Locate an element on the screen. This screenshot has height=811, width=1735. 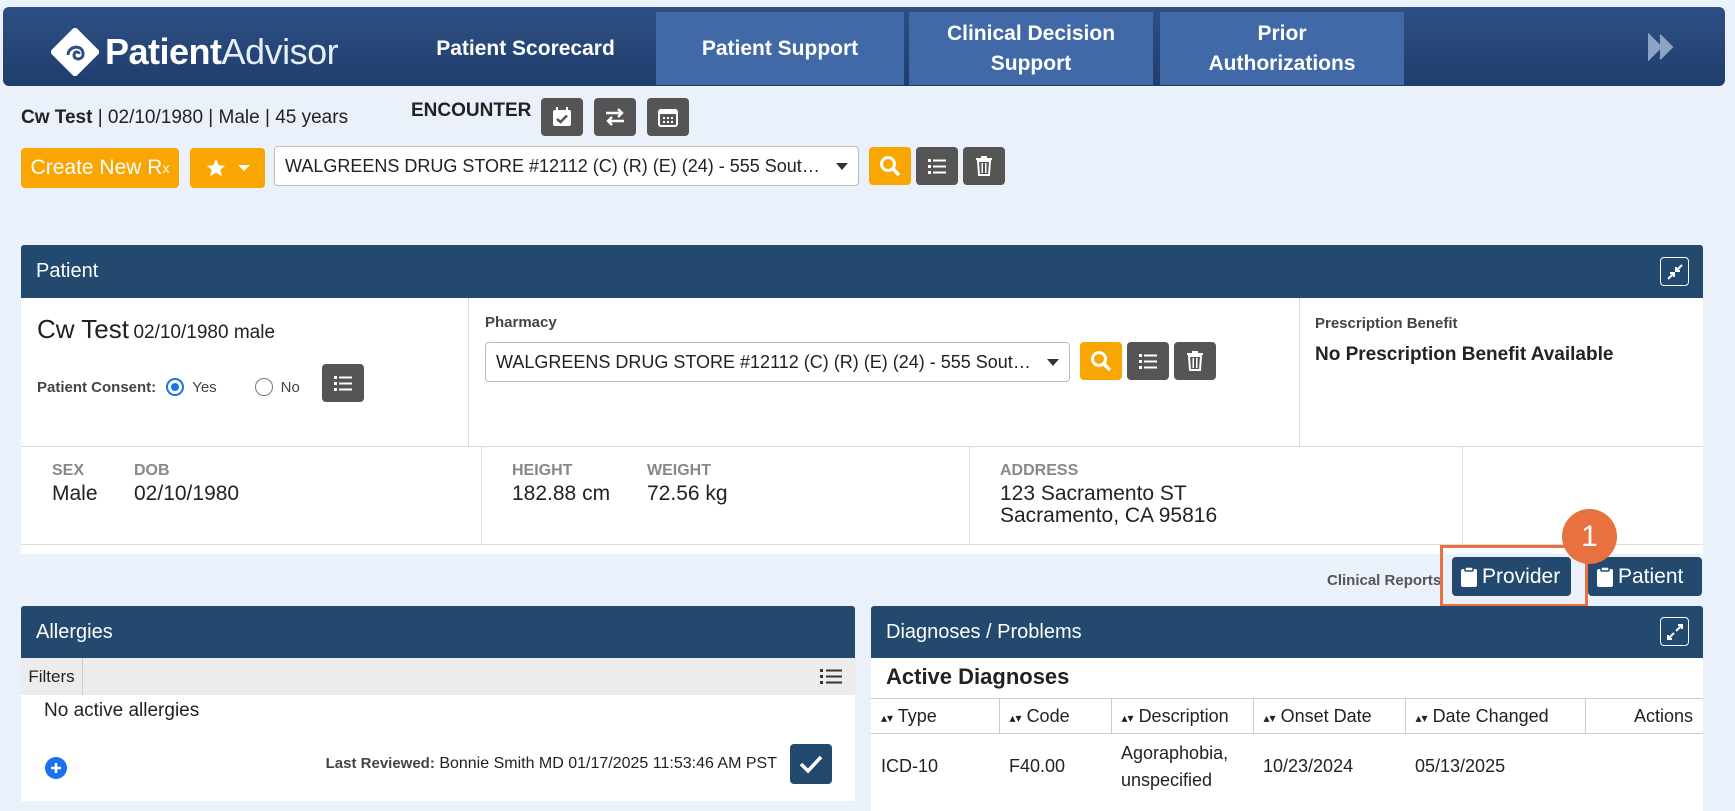
cell-code: F40.00 is located at coordinates (1037, 766).